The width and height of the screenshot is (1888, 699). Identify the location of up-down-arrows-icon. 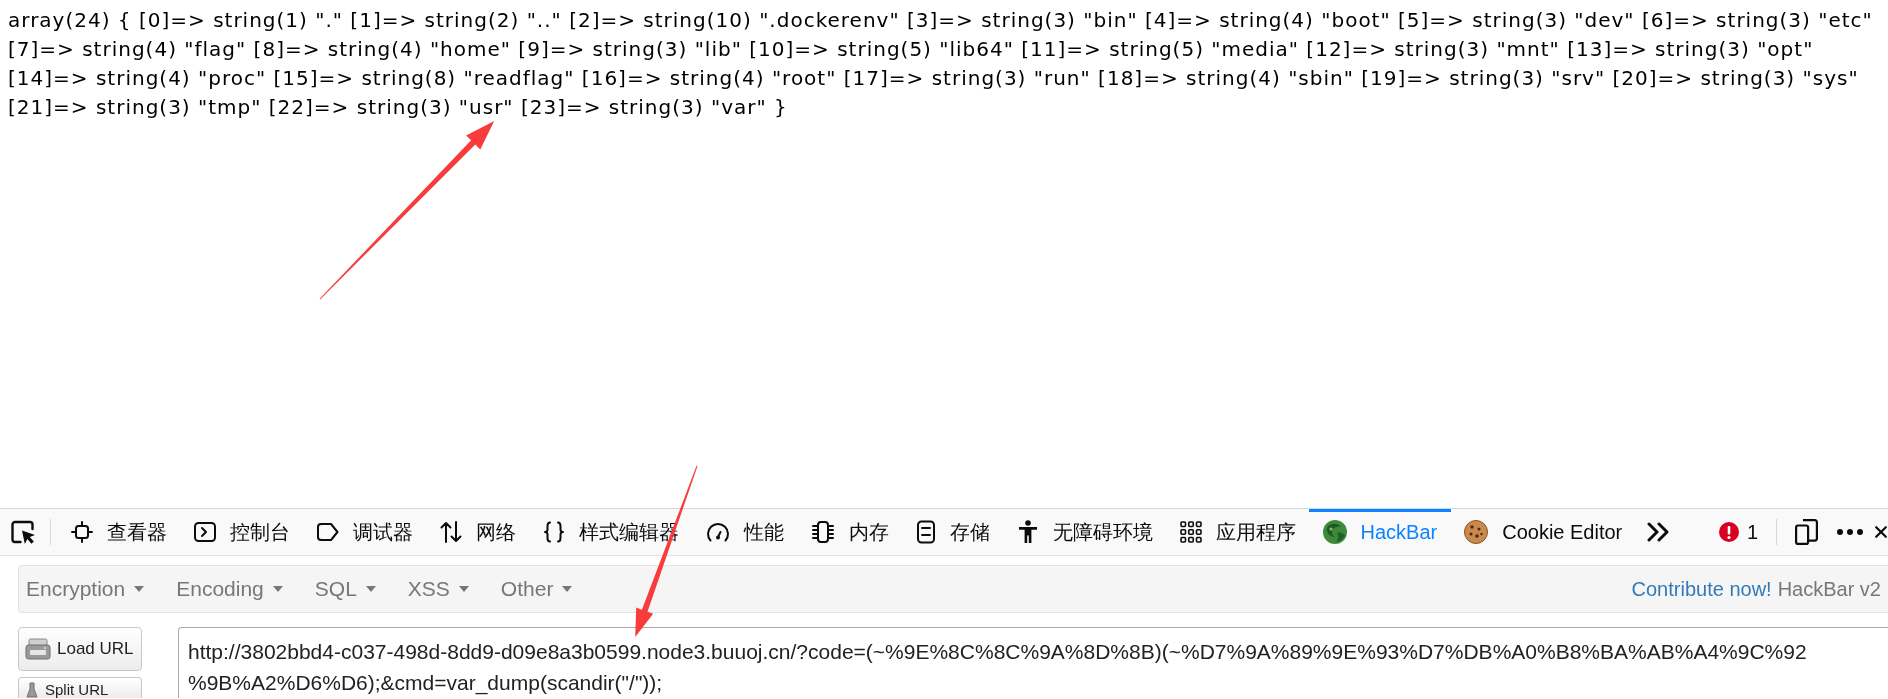
(450, 532).